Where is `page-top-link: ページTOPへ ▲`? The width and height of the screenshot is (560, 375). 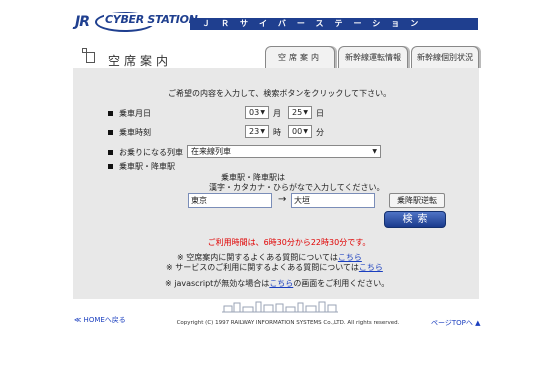
page-top-link: ページTOPへ ▲ is located at coordinates (455, 323).